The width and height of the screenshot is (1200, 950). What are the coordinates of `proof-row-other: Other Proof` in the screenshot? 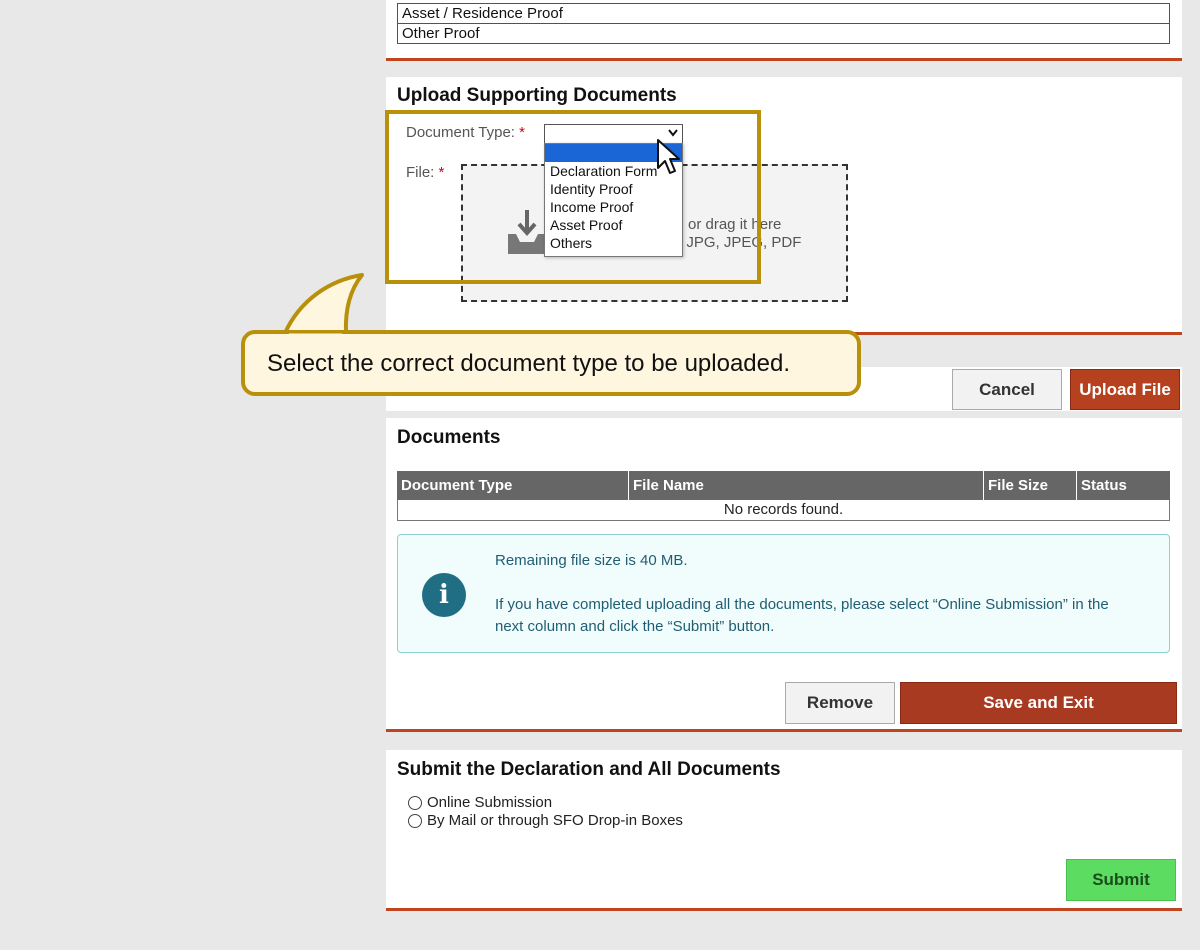 It's located at (783, 33).